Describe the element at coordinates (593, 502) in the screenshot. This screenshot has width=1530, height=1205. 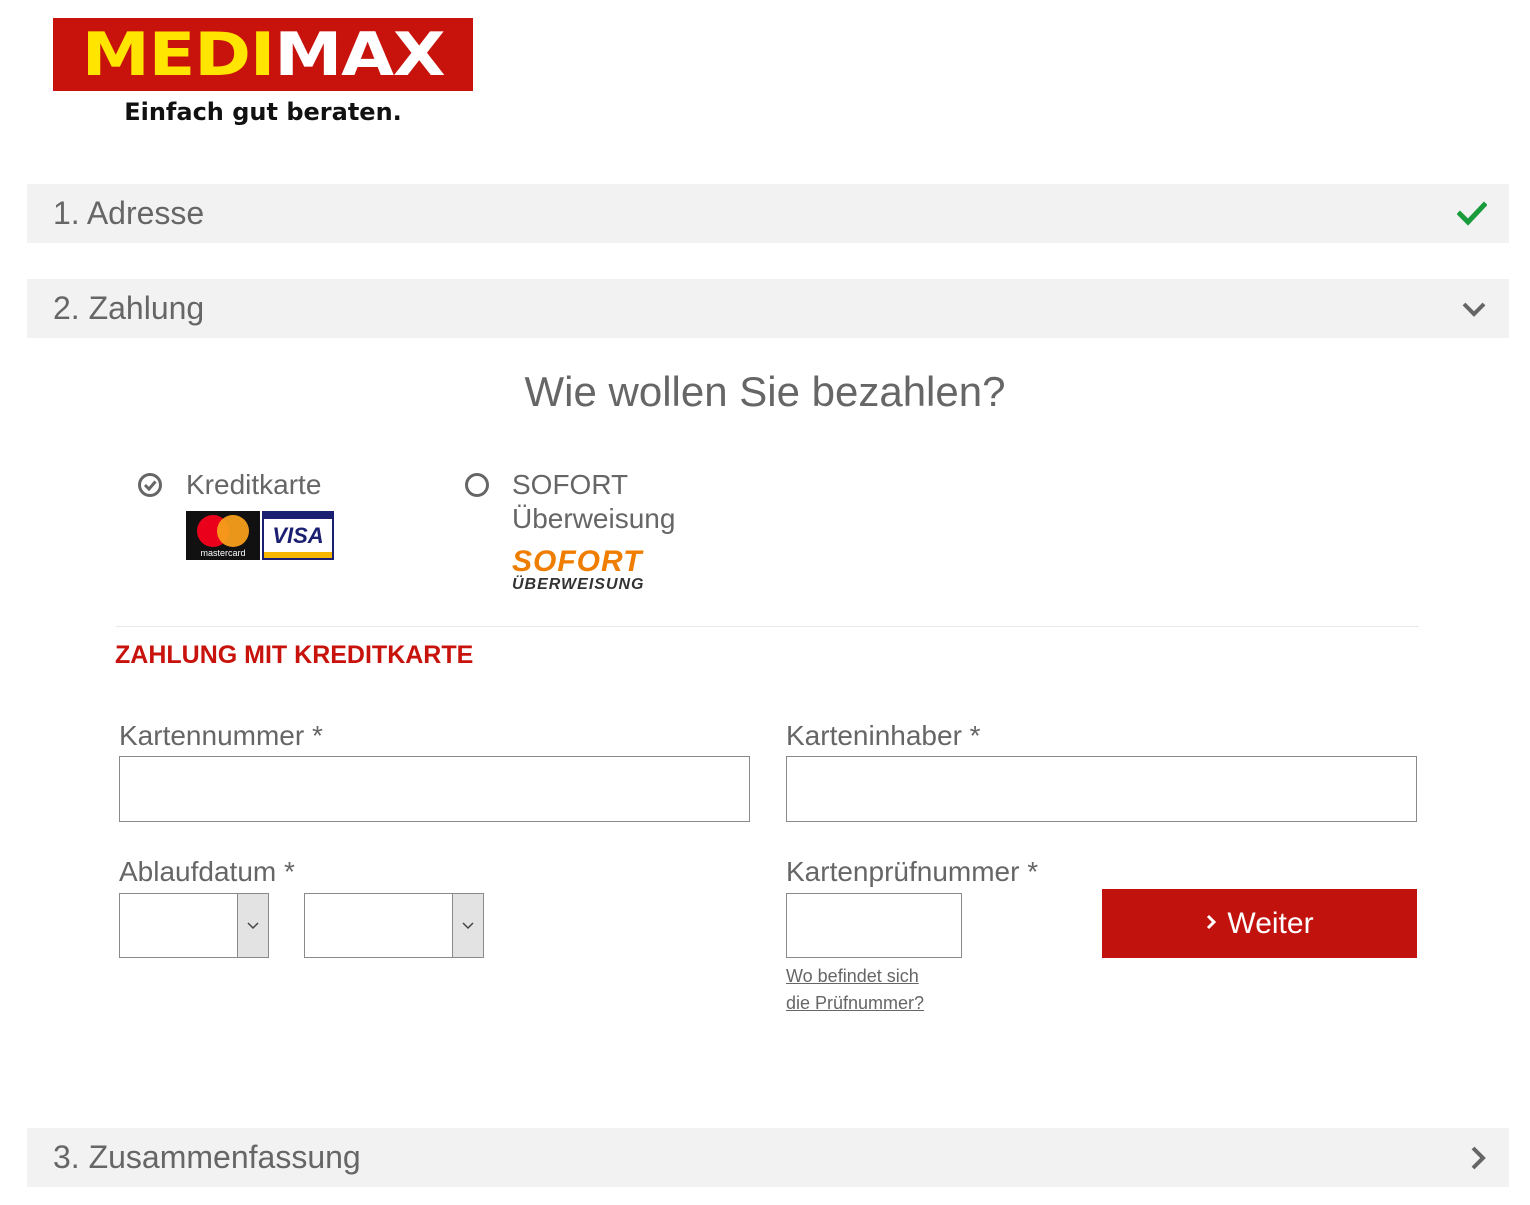
I see `option-label-sofort: SOFORT Überweisung` at that location.